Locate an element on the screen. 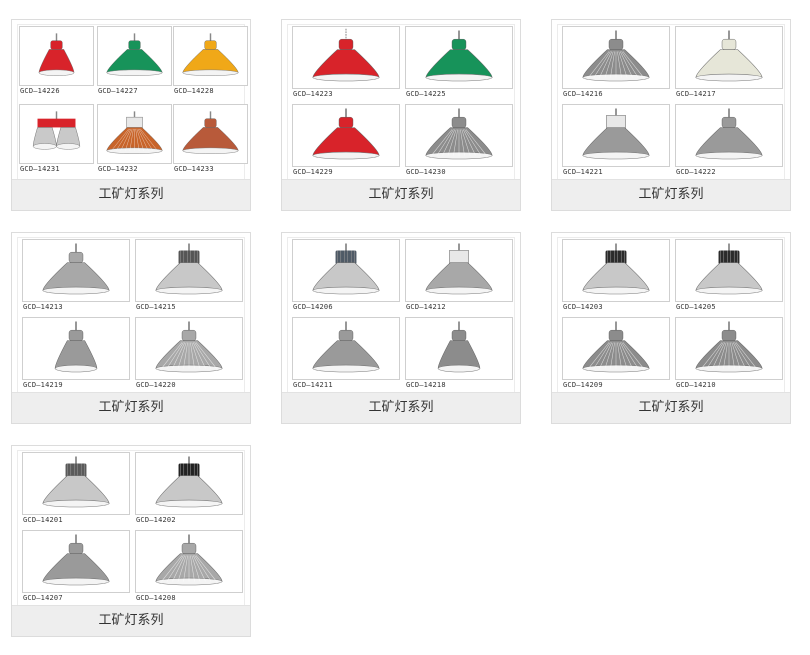 This screenshot has height=655, width=810. product-photo: GCD—14216 GCD—14217 GCD—14221 GCD—14222 is located at coordinates (671, 104).